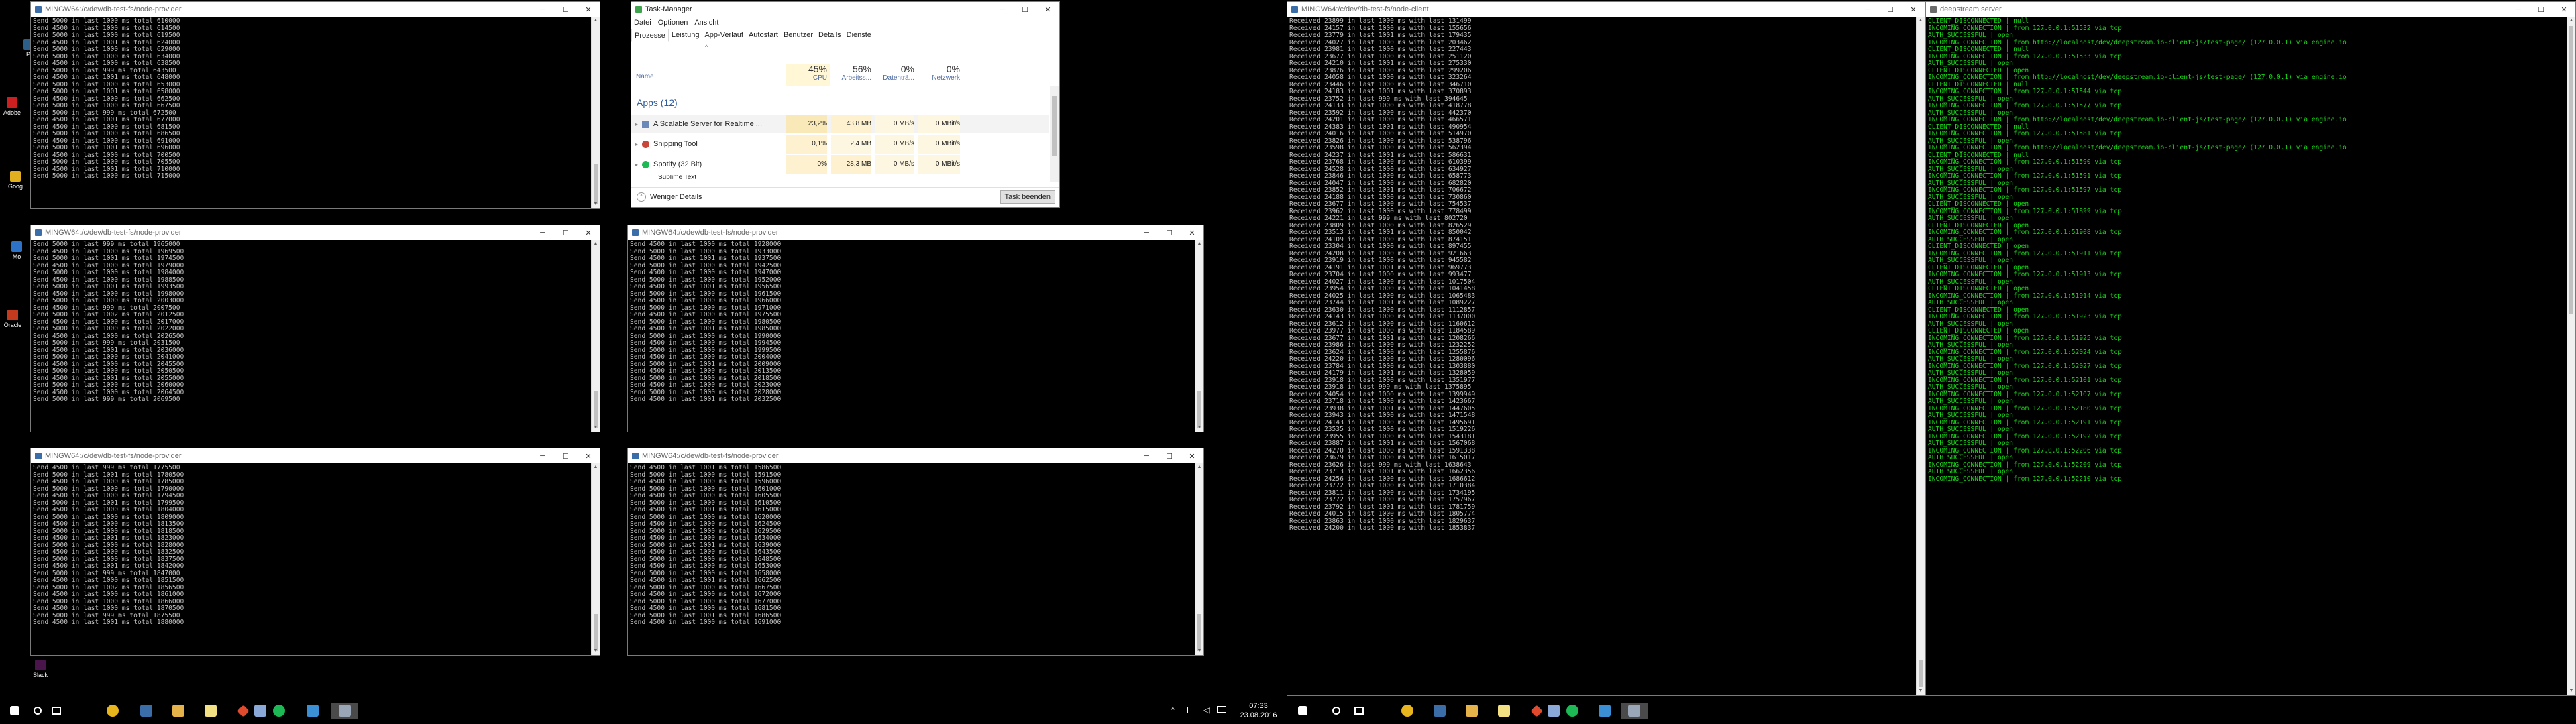 The image size is (2576, 724). Describe the element at coordinates (38, 711) in the screenshot. I see `search-button` at that location.